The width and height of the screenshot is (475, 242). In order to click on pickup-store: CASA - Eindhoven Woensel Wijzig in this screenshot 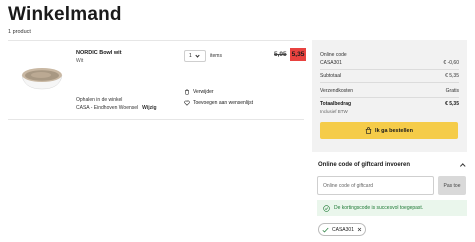, I will do `click(116, 108)`.